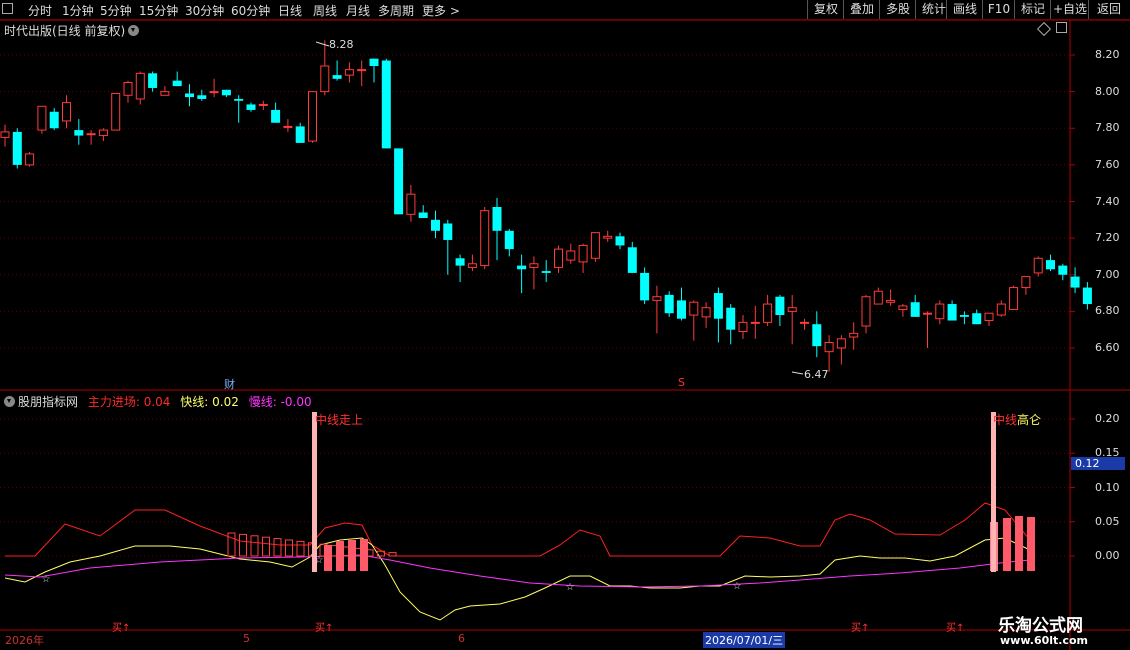  I want to click on annotation-zhongxian-up: 中线走上, so click(339, 420).